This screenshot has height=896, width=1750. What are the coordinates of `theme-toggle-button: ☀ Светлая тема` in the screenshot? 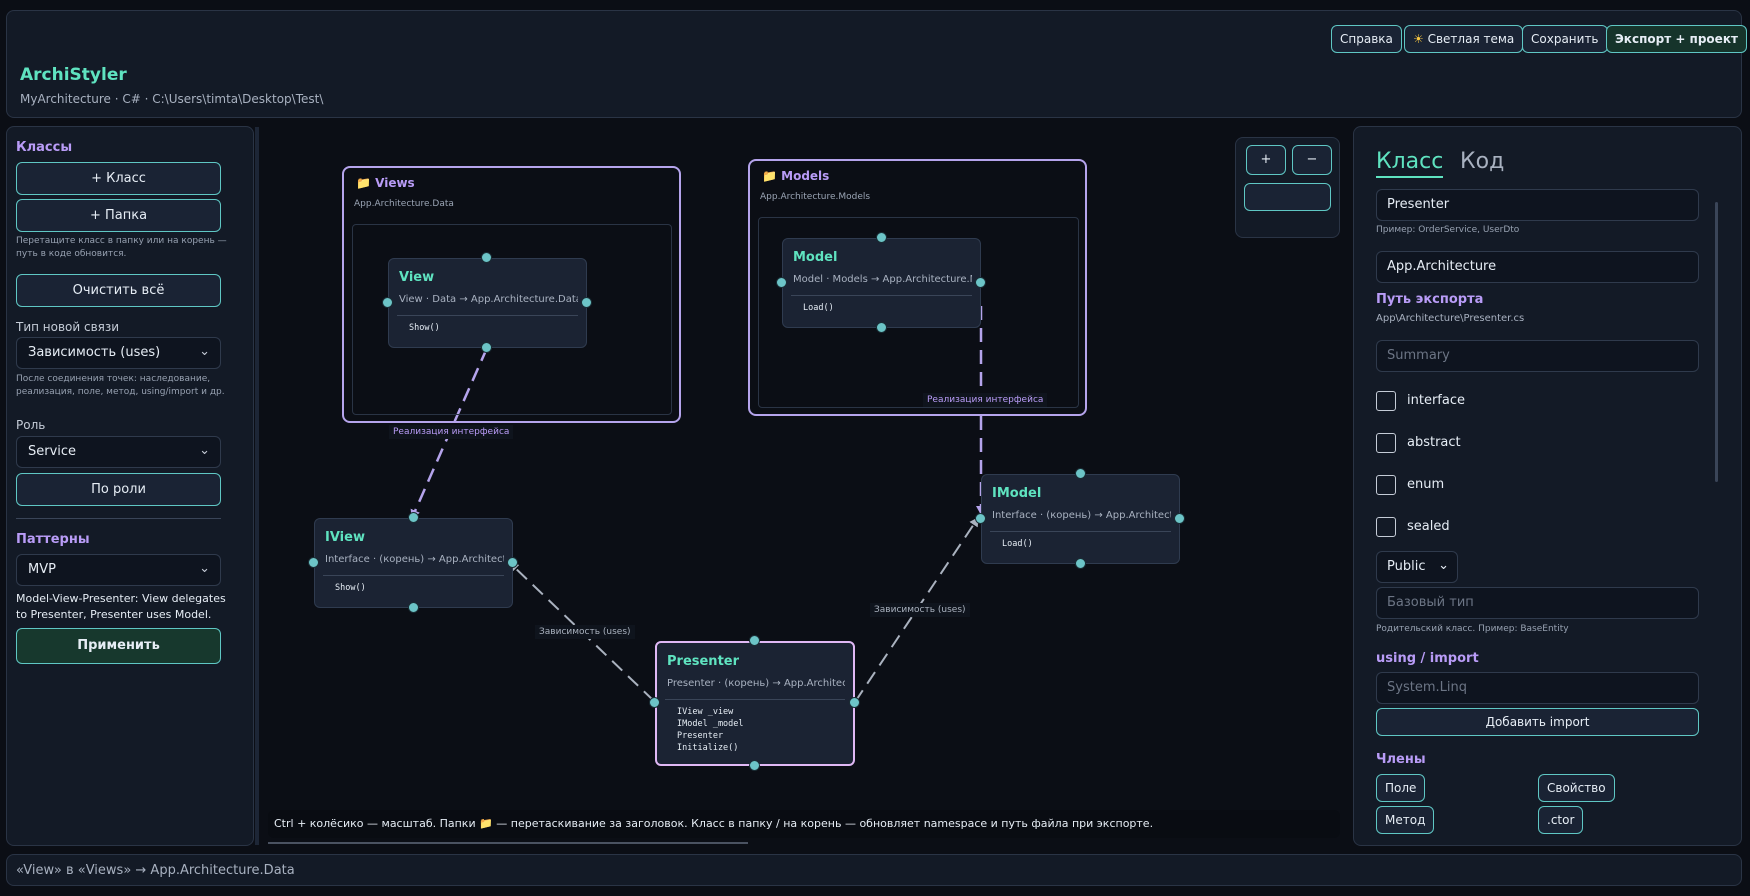 It's located at (1464, 39).